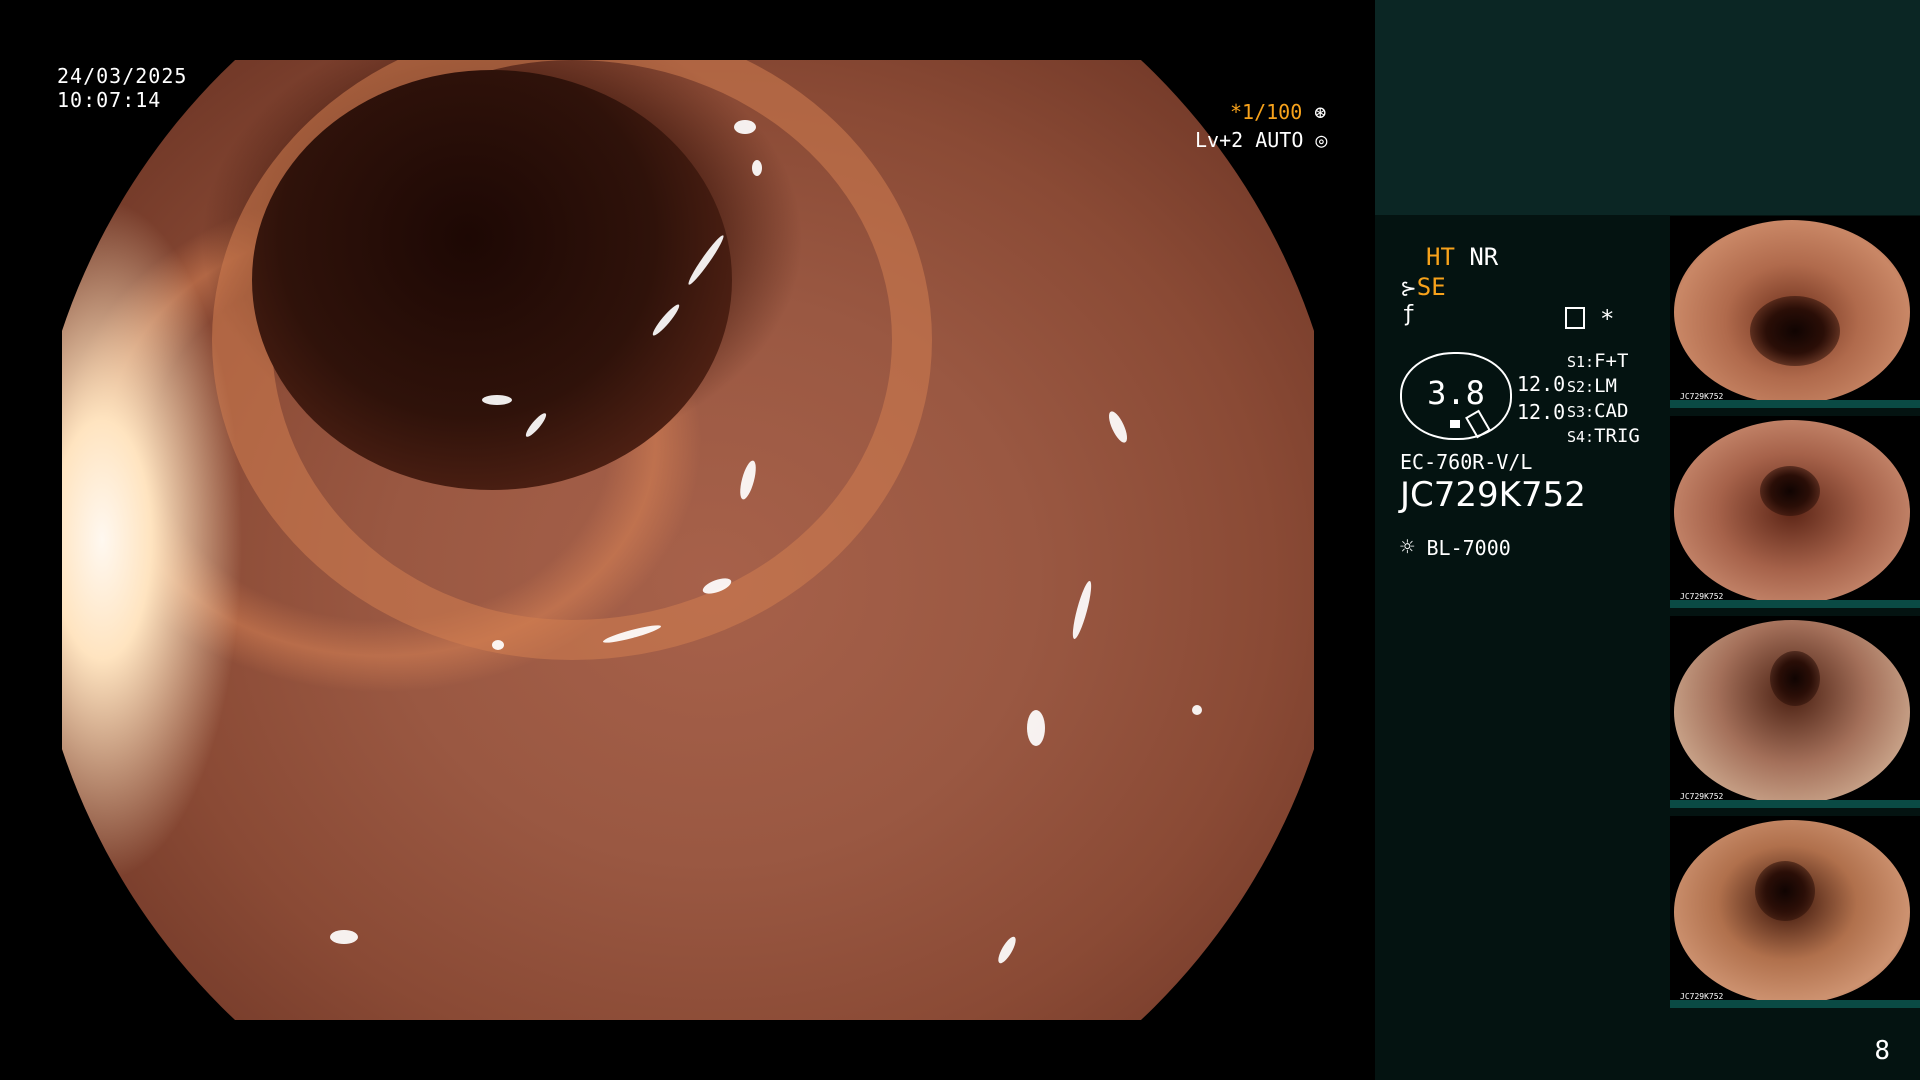  What do you see at coordinates (1598, 411) in the screenshot?
I see `switch-s3: S3:CAD` at bounding box center [1598, 411].